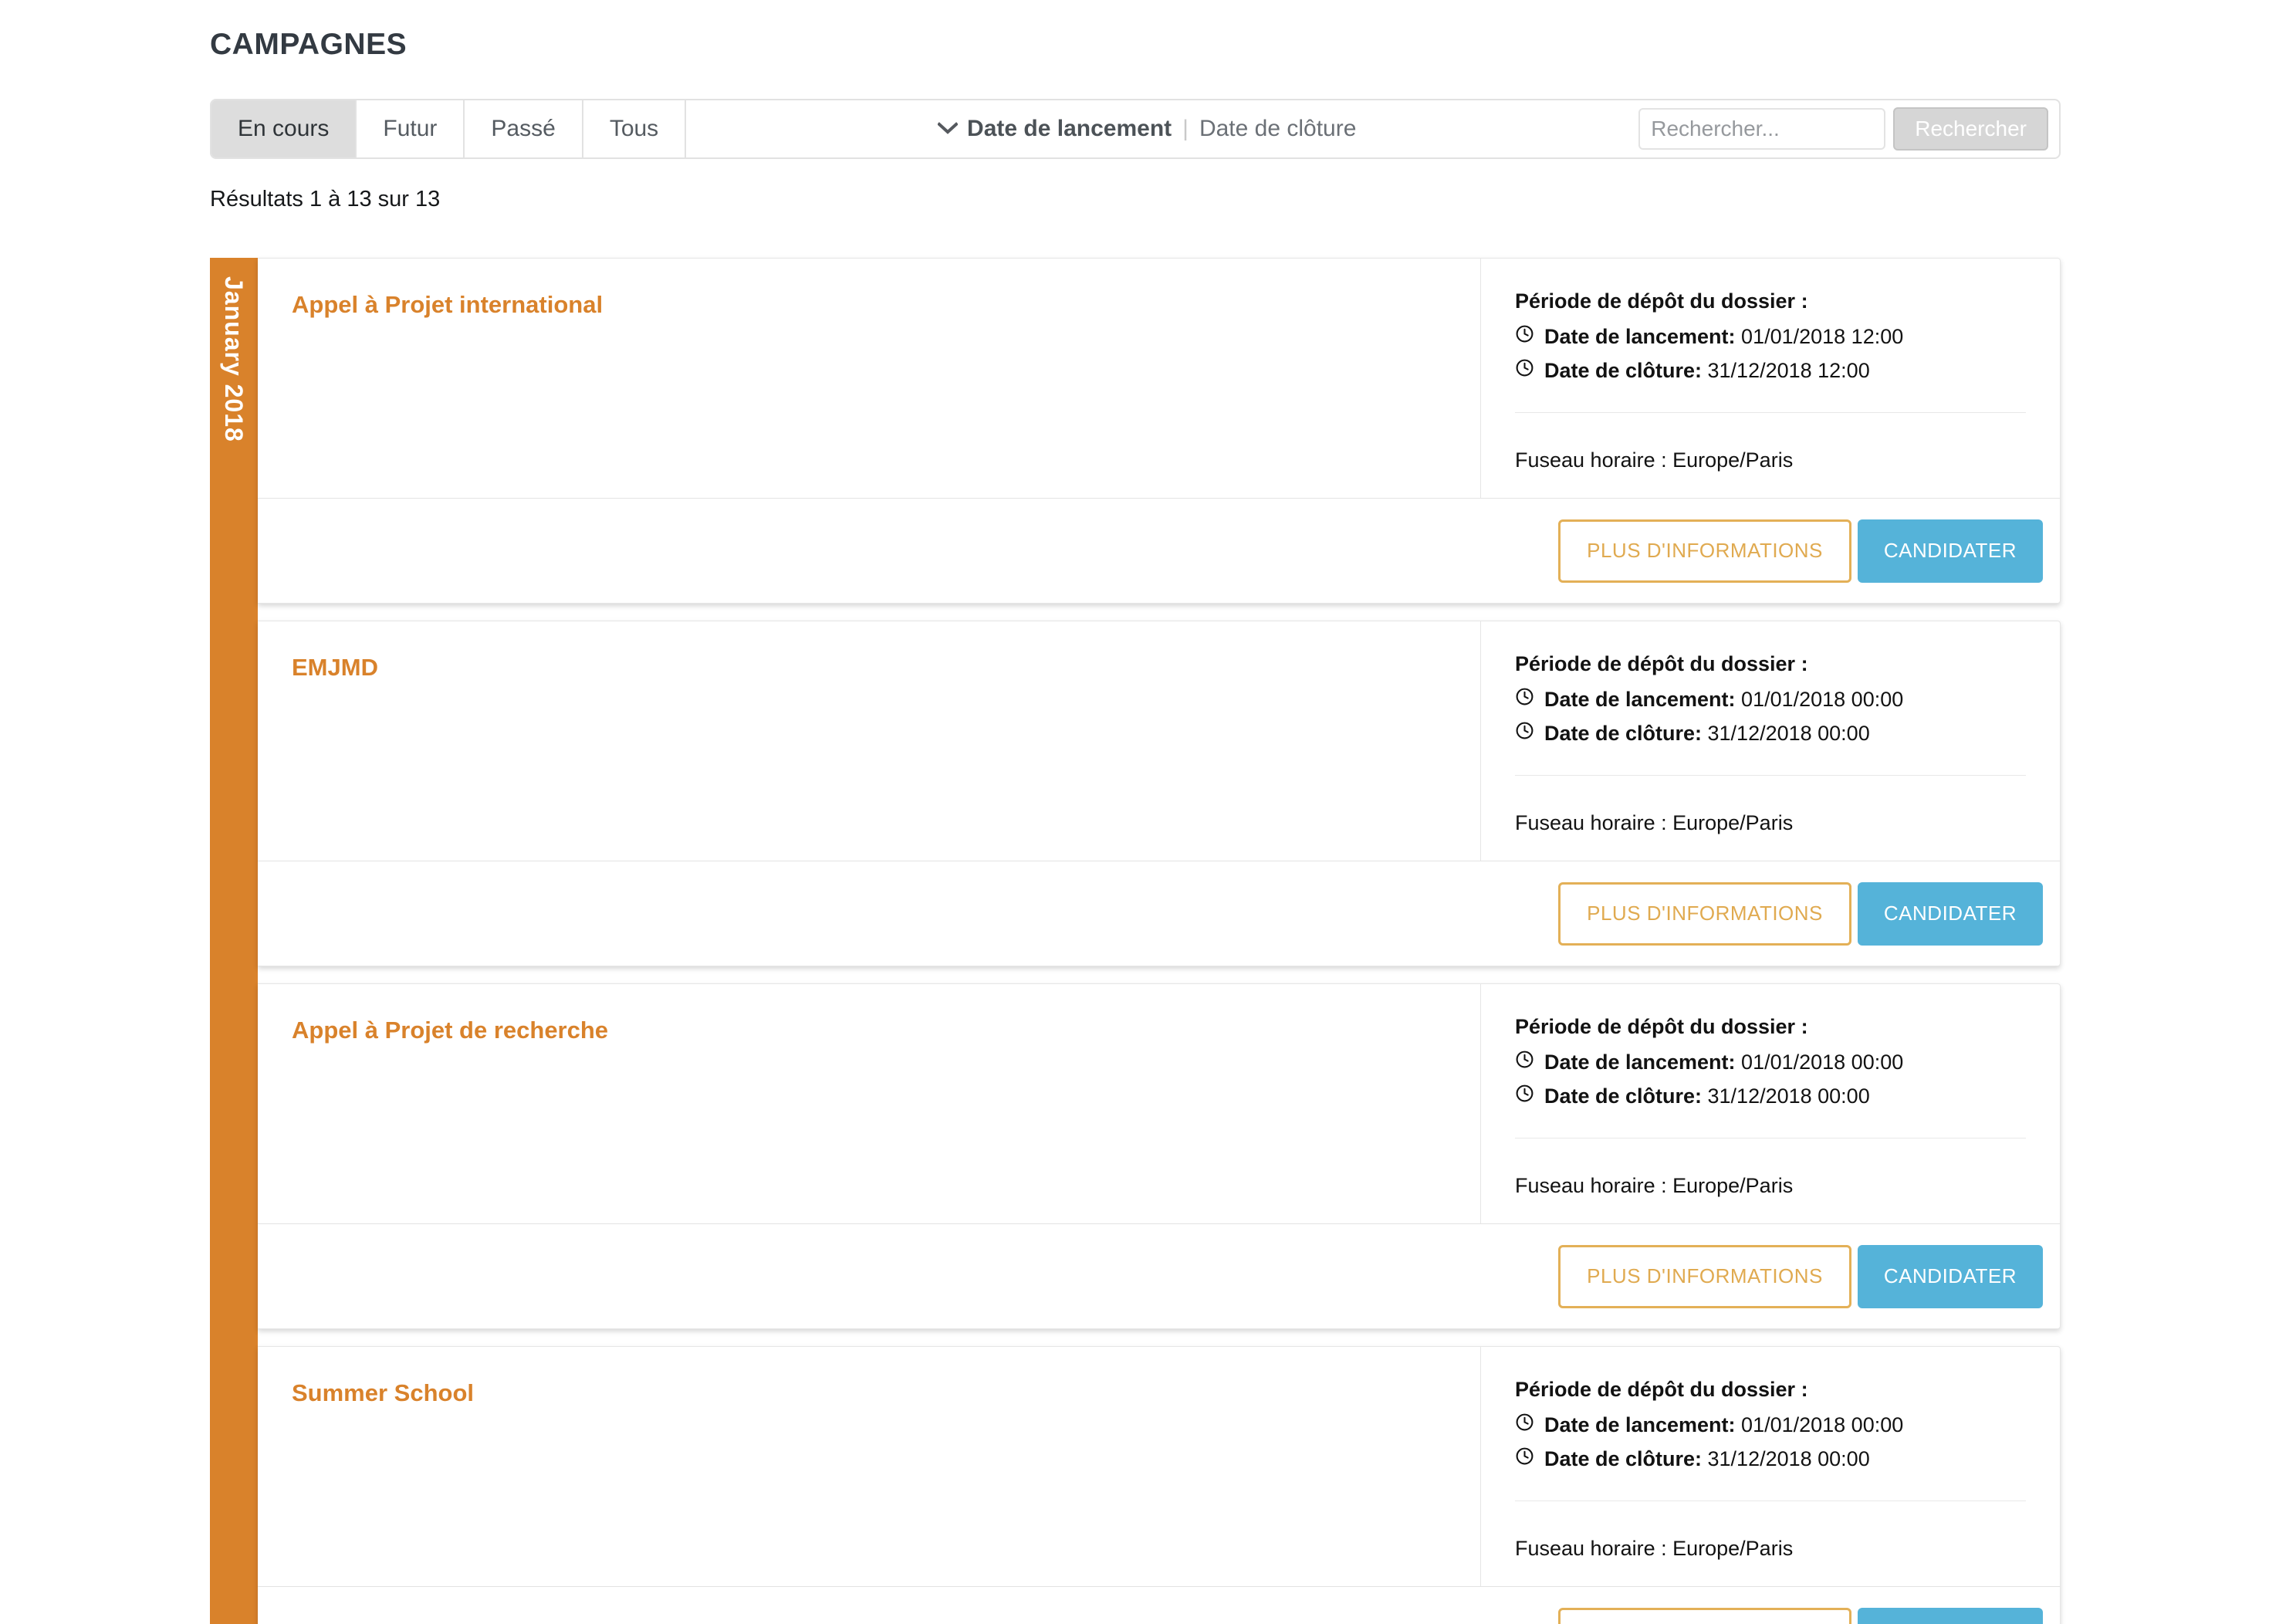 Image resolution: width=2269 pixels, height=1624 pixels. Describe the element at coordinates (635, 128) in the screenshot. I see `tab-tous: Tous` at that location.